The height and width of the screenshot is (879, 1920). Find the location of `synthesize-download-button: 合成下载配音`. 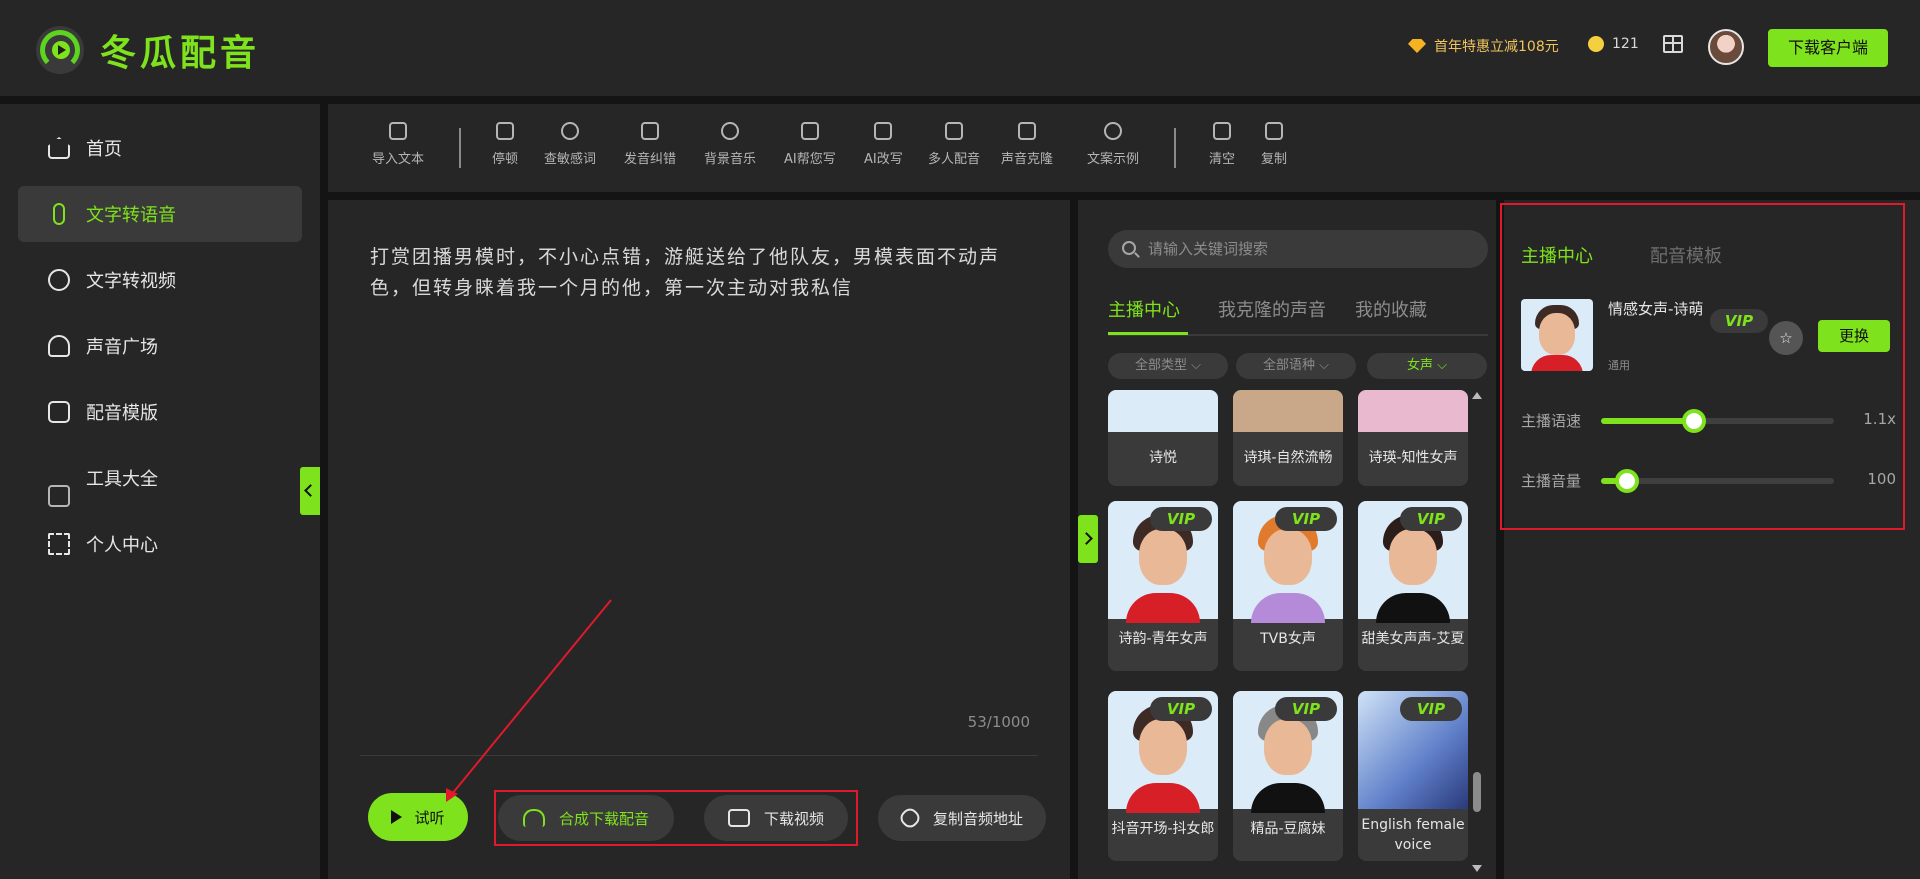

synthesize-download-button: 合成下载配音 is located at coordinates (586, 818).